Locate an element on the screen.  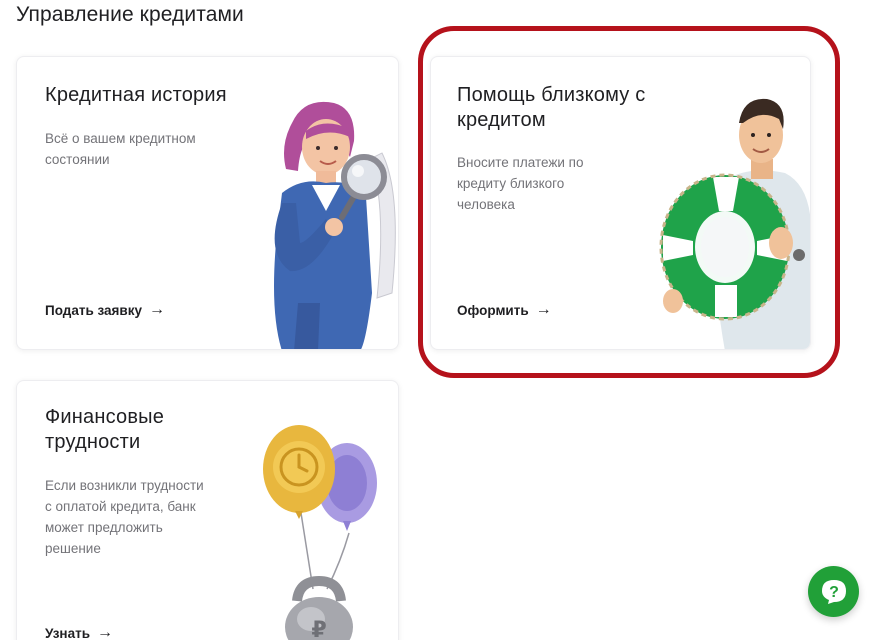
section-title: Управление кредитами is located at coordinates (130, 14).